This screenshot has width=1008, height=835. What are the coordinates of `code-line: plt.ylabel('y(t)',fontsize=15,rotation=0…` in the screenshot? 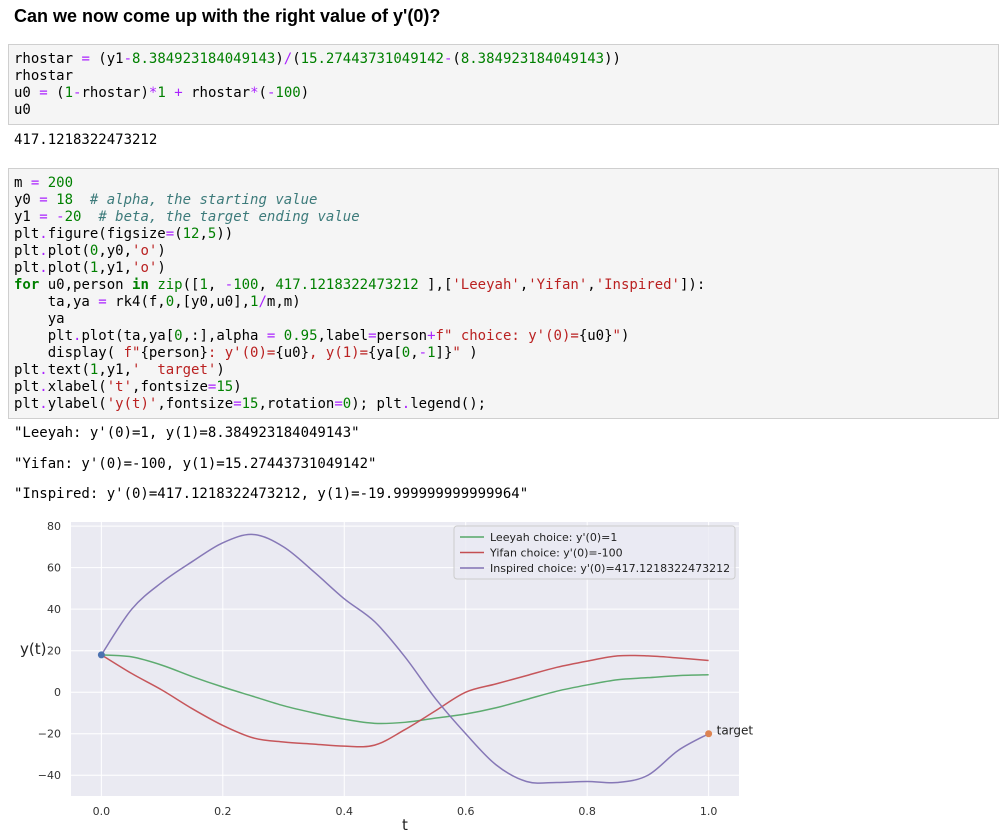 It's located at (506, 404).